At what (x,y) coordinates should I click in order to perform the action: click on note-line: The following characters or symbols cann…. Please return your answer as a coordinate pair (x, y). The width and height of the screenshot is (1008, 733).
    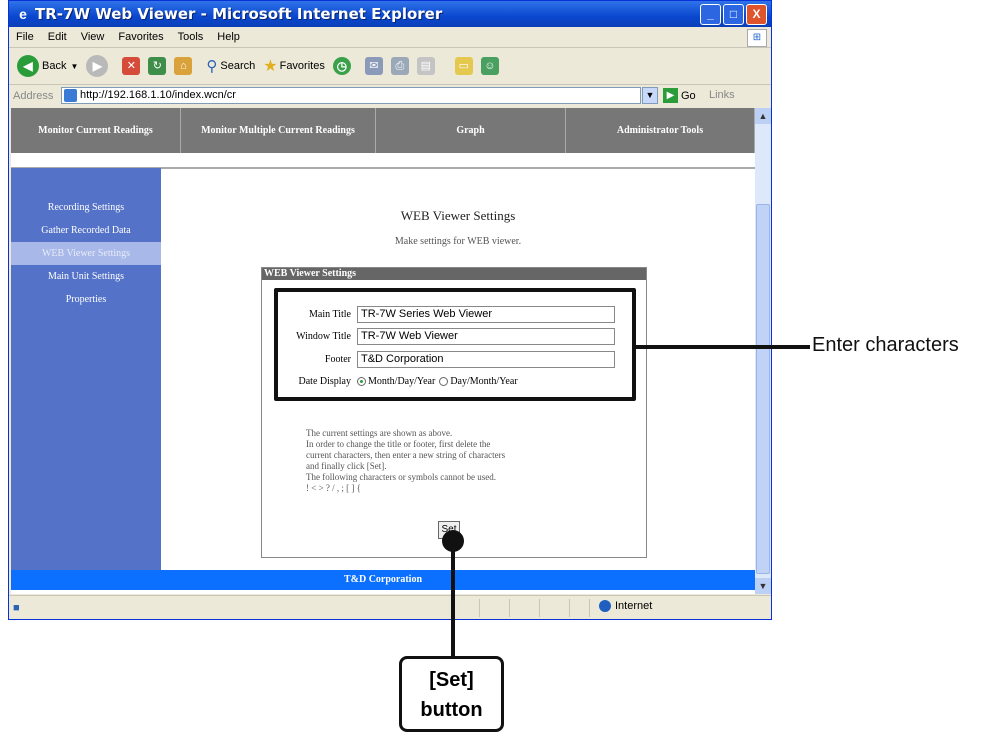
    Looking at the image, I should click on (401, 477).